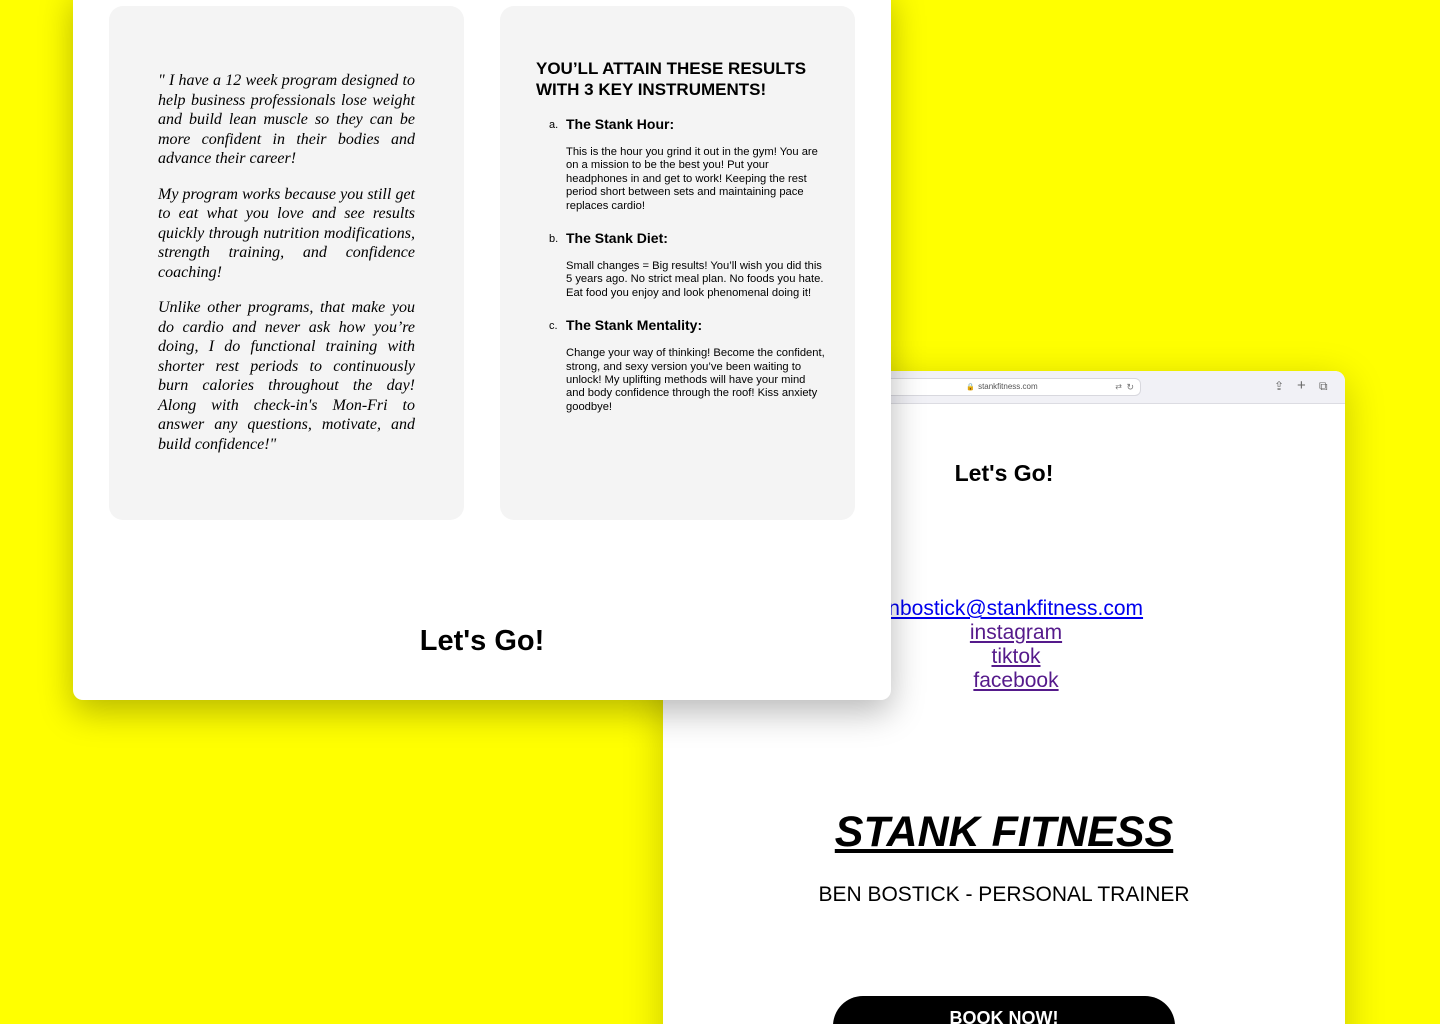 The height and width of the screenshot is (1024, 1440). I want to click on new-tab-icon: +, so click(1301, 386).